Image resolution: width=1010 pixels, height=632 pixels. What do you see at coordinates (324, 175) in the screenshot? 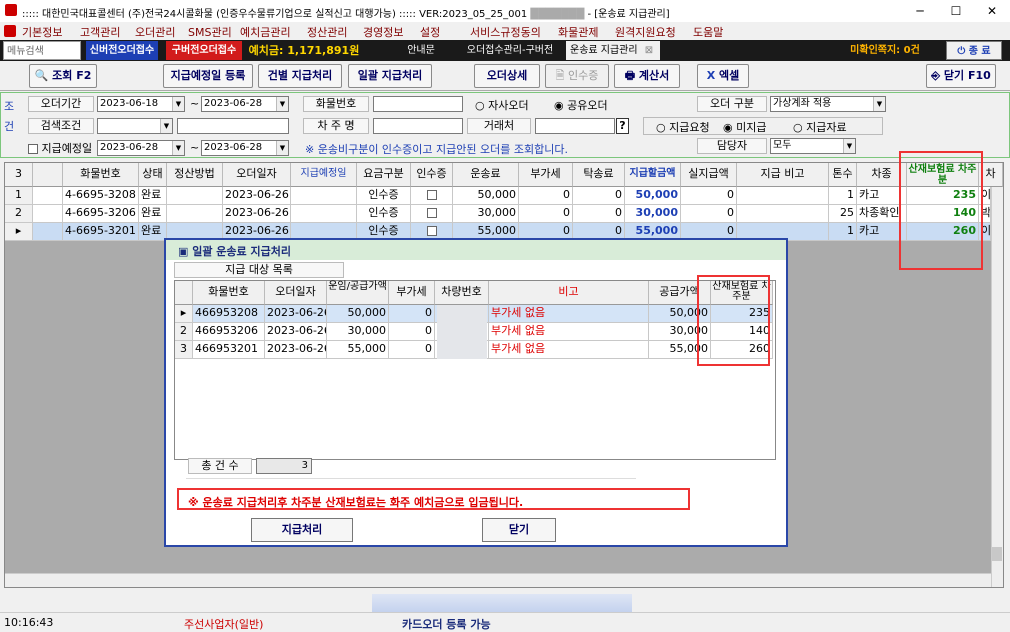
I see `col-pay-date: 지급예정일` at bounding box center [324, 175].